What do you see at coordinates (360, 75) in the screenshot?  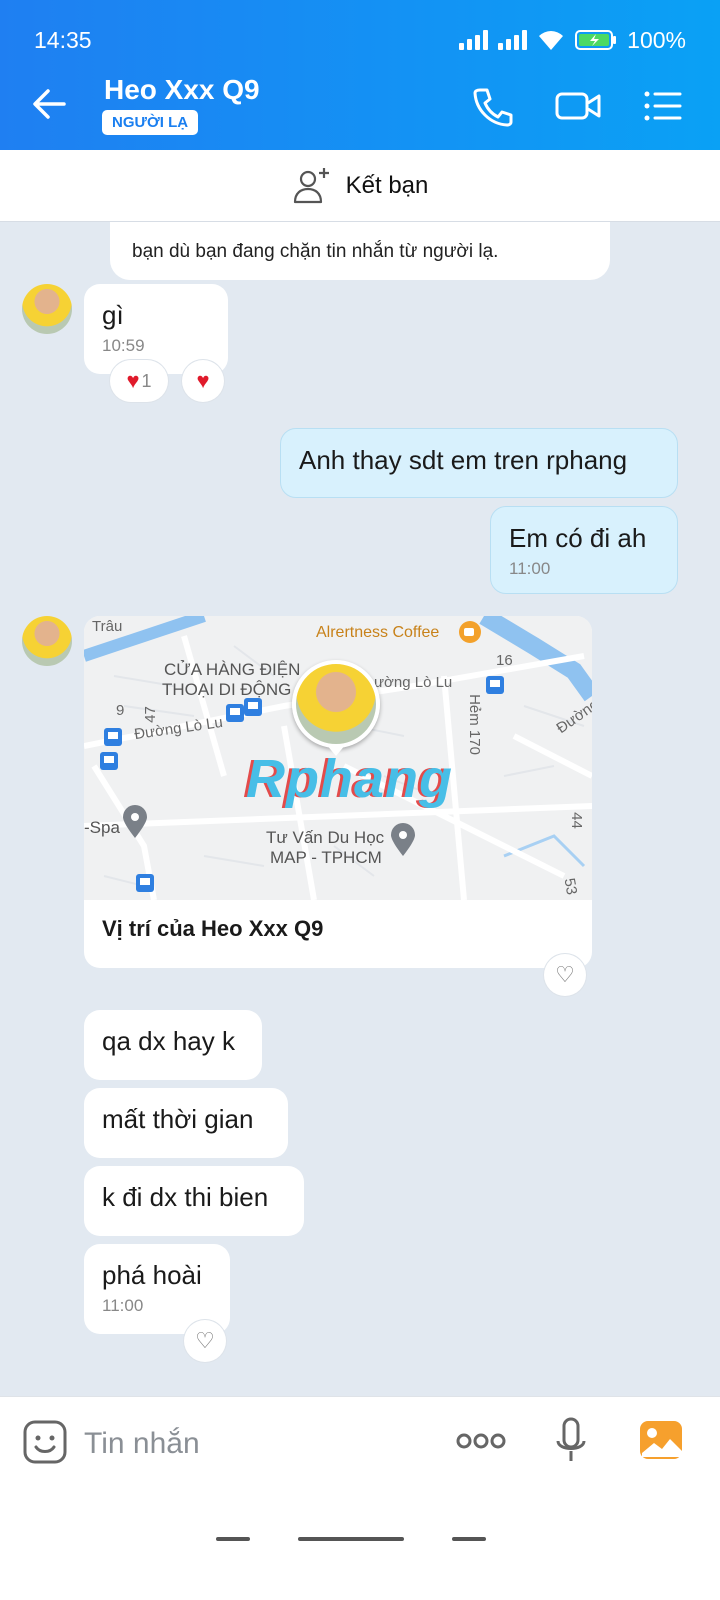 I see `header: 14:35 100% Heo Xxx Q9 NGƯỜI LẠ` at bounding box center [360, 75].